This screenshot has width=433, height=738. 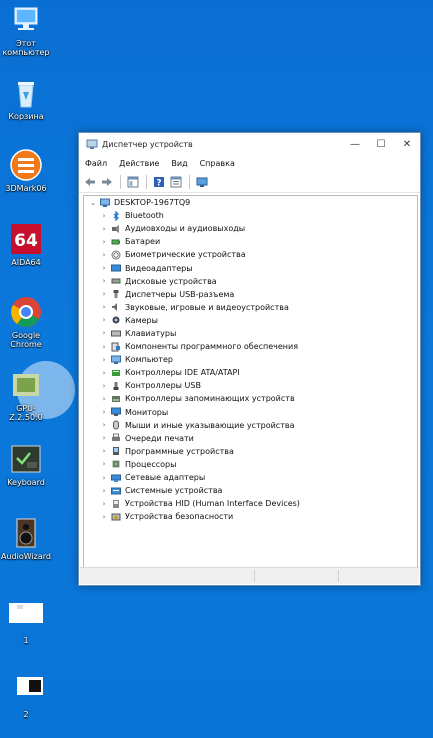 What do you see at coordinates (381, 144) in the screenshot?
I see `maximize-button: ☐` at bounding box center [381, 144].